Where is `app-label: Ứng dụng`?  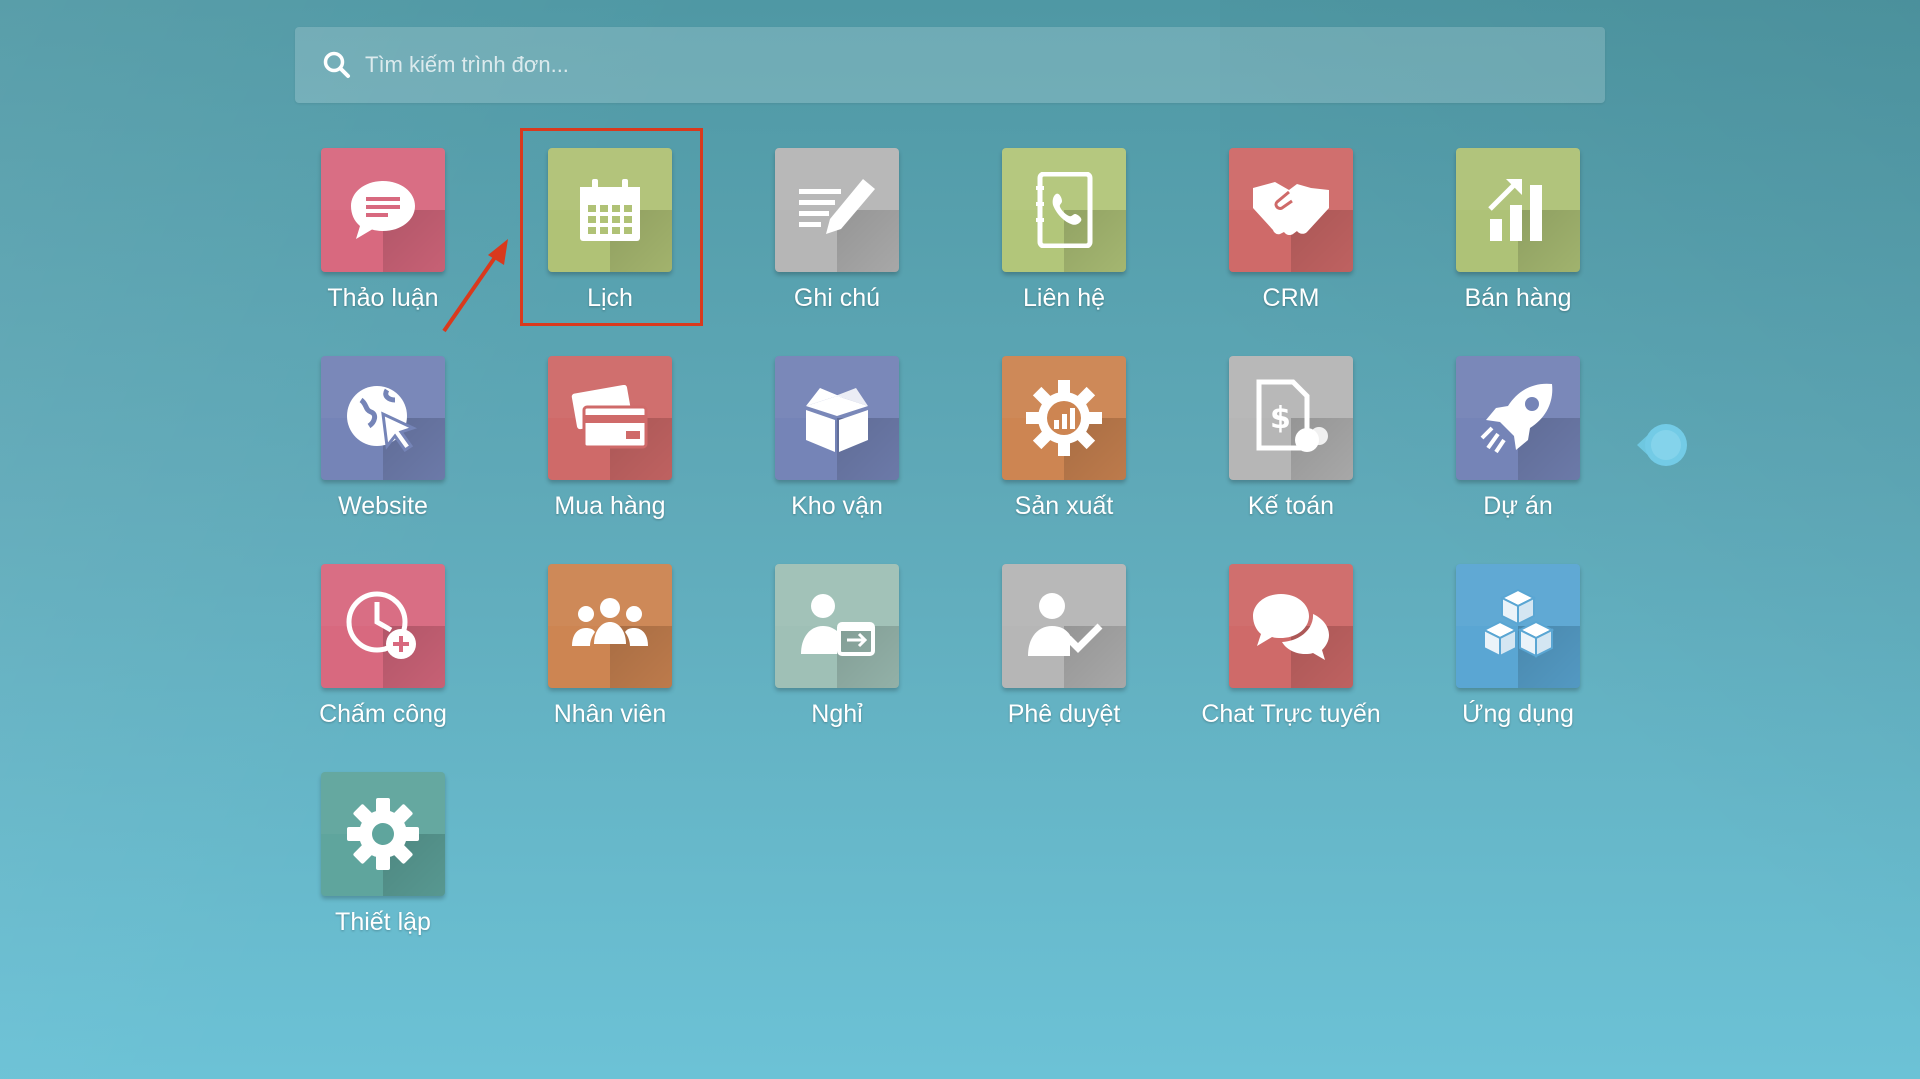
app-label: Ứng dụng is located at coordinates (1518, 714).